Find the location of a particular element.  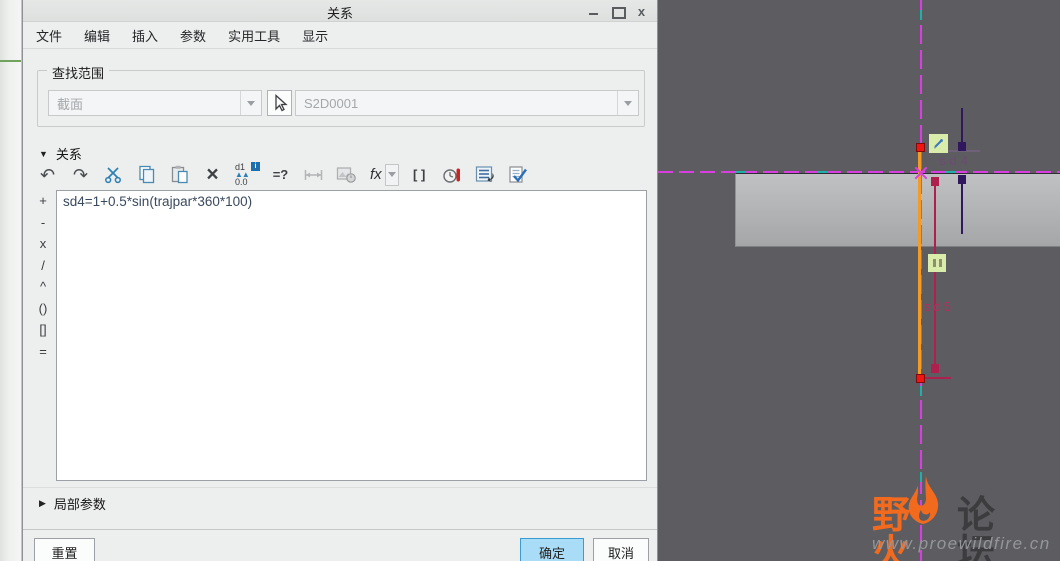

clock-thermometer-icon is located at coordinates (452, 175).